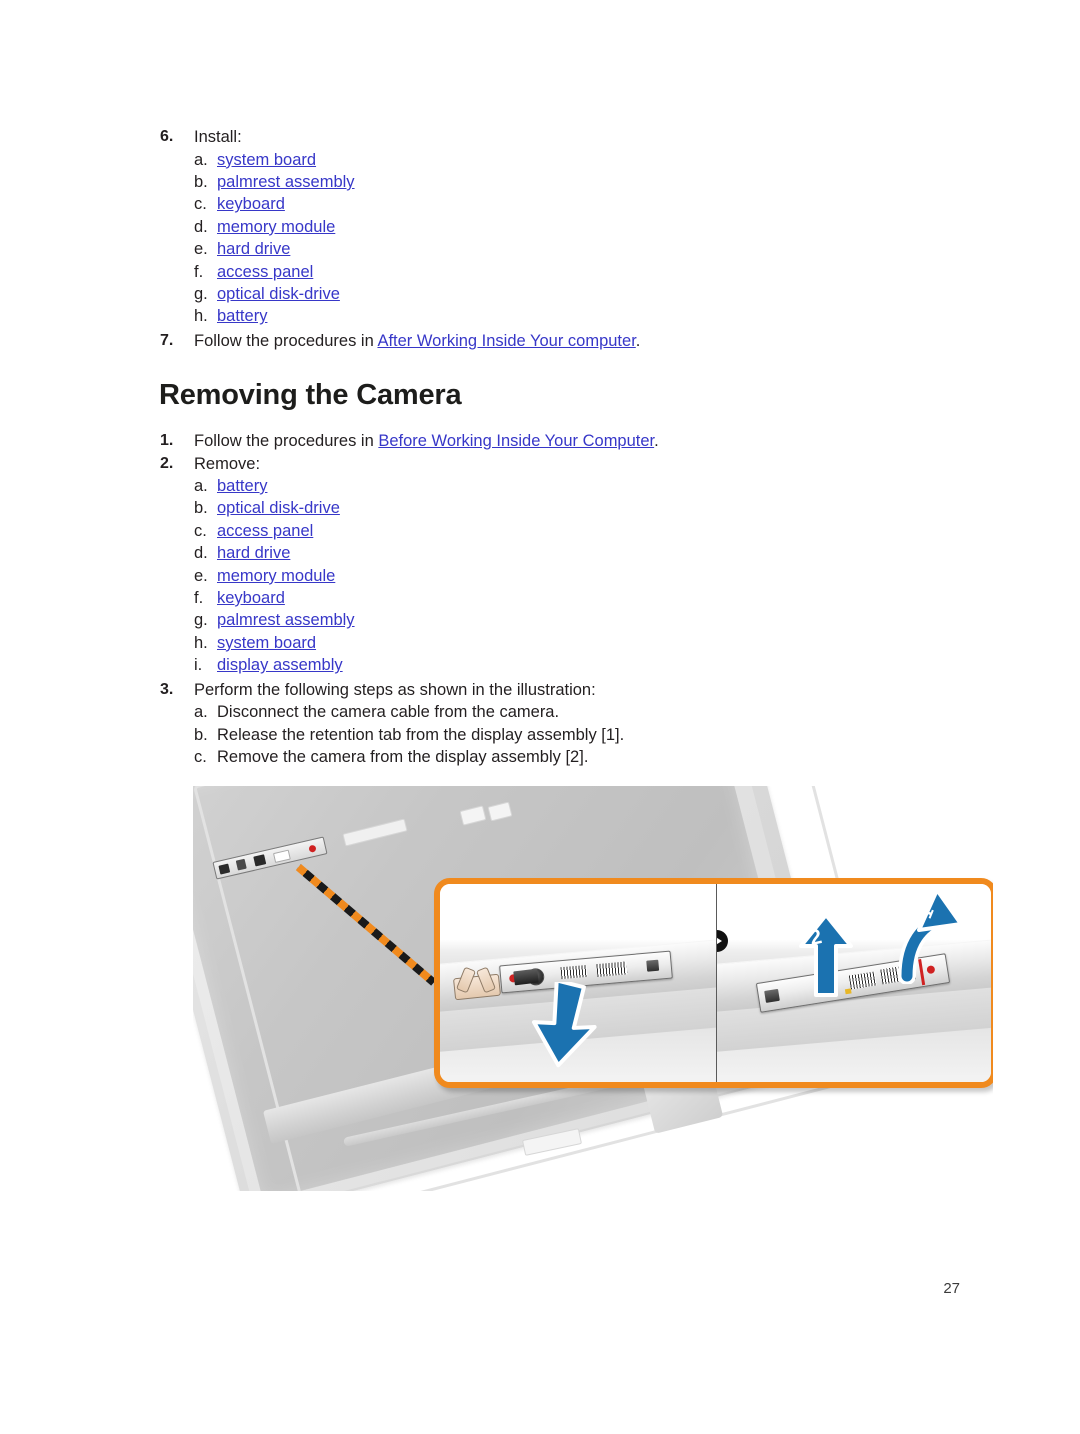 The width and height of the screenshot is (1080, 1434). What do you see at coordinates (930, 936) in the screenshot?
I see `arrow-release-tab` at bounding box center [930, 936].